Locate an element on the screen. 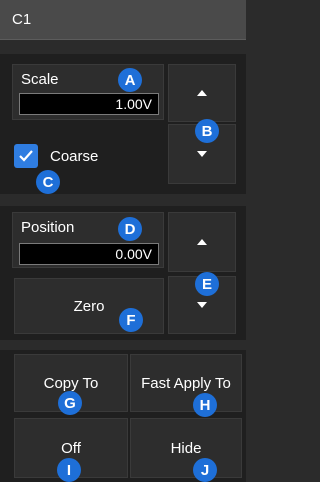 This screenshot has height=482, width=320. marker-d: D is located at coordinates (130, 229).